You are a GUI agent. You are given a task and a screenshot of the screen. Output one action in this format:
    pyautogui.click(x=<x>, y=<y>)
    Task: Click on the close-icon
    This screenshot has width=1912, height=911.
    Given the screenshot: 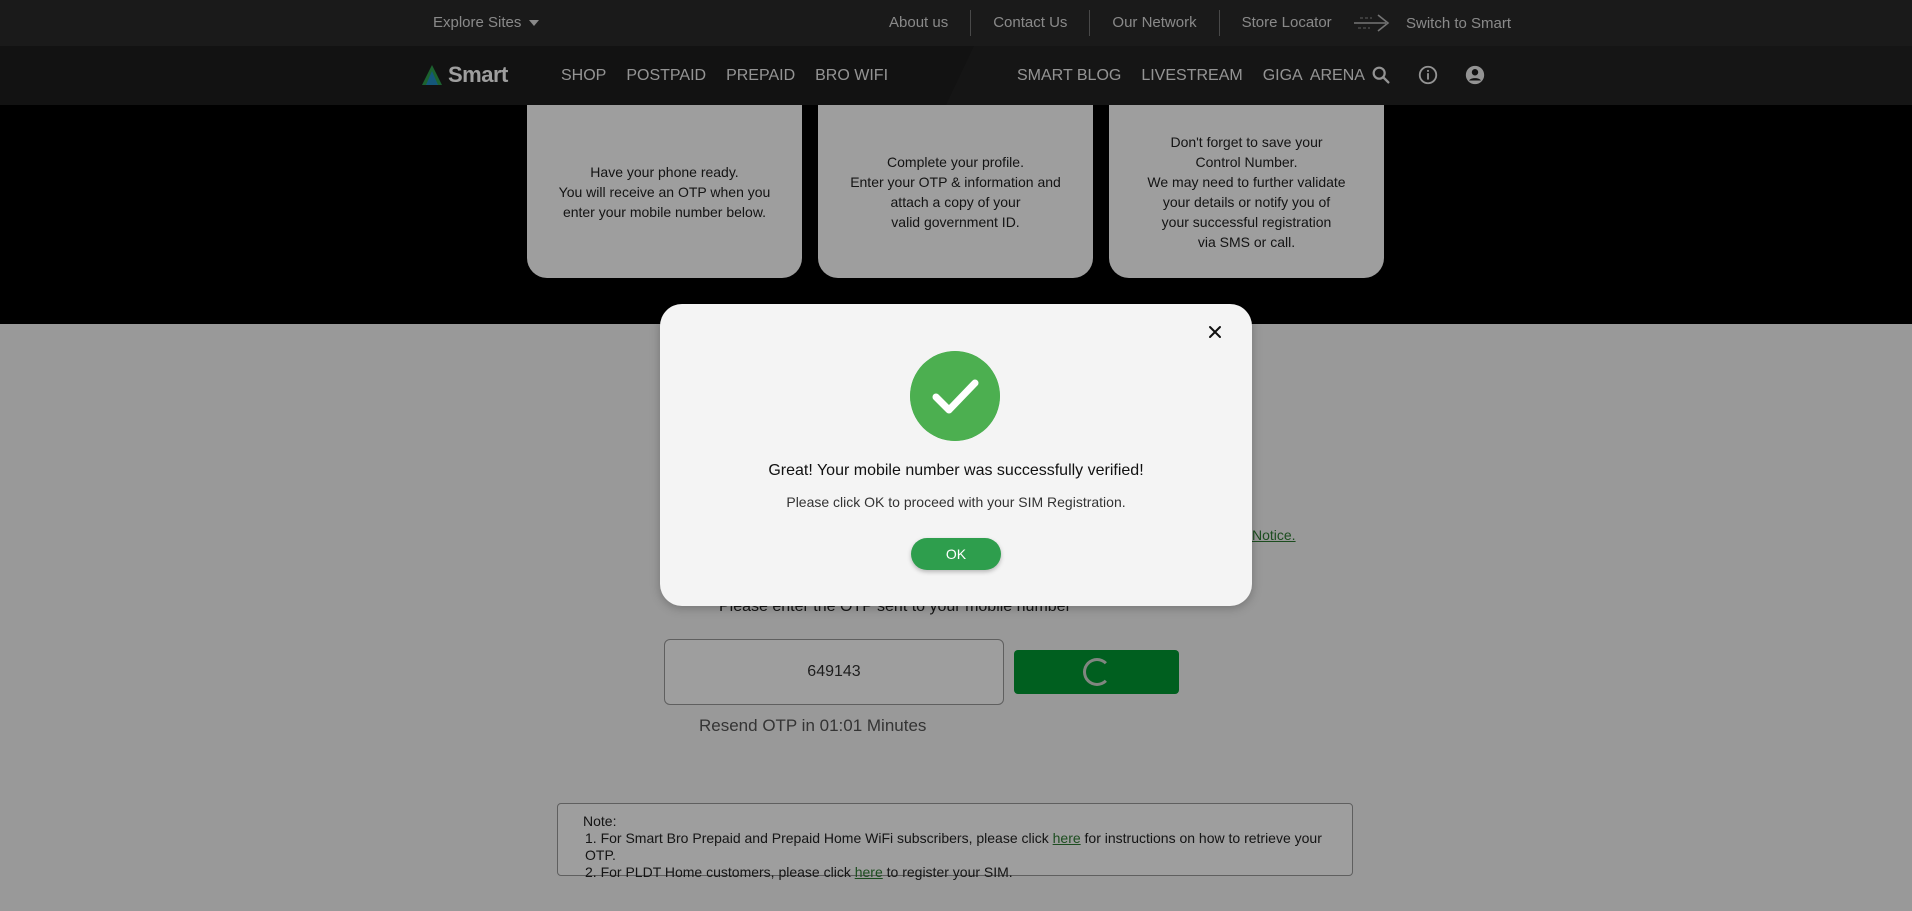 What is the action you would take?
    pyautogui.click(x=1215, y=332)
    